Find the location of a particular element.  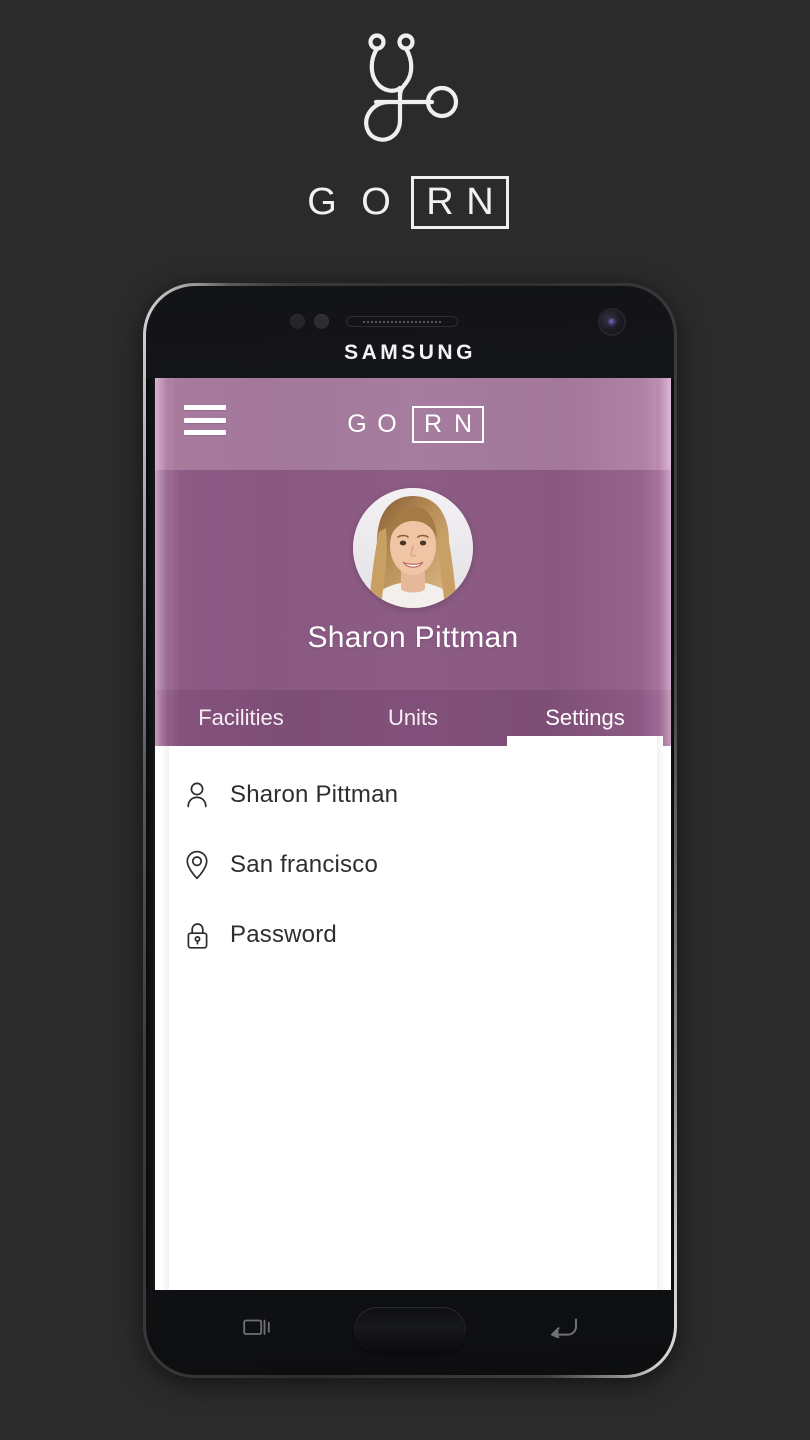

earpiece-speaker-icon is located at coordinates (402, 321).